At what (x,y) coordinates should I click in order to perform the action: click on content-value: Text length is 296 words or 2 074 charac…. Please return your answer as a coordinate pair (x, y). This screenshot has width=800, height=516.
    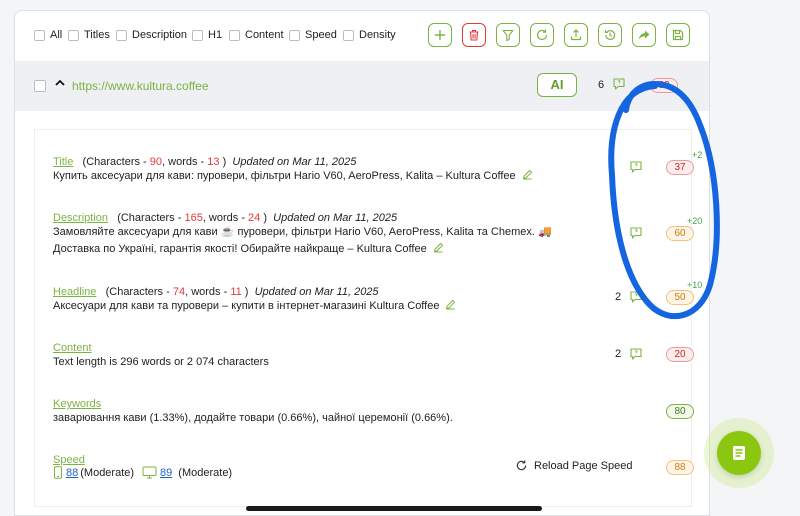
    Looking at the image, I should click on (161, 362).